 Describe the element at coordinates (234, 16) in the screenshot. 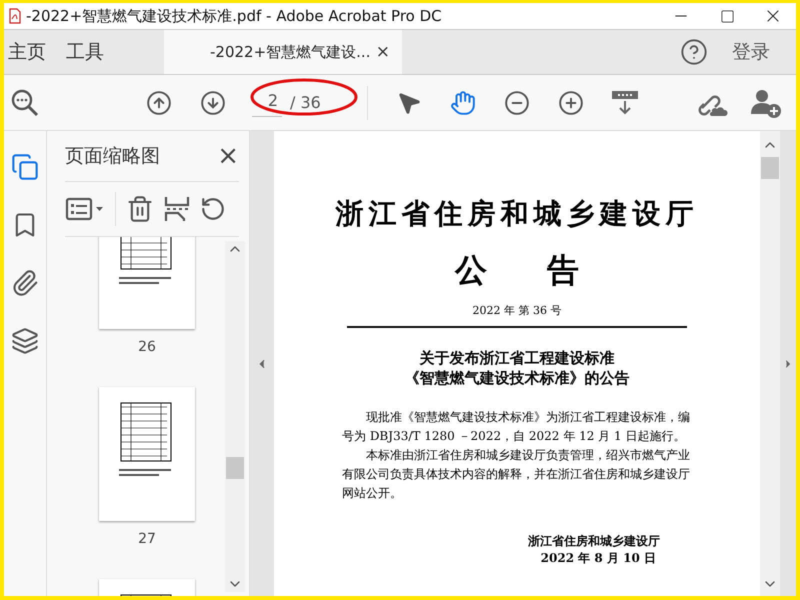

I see `window-title: -2022+智慧燃气建设技术标准.pdf - Adobe Acrobat Pro DC` at that location.